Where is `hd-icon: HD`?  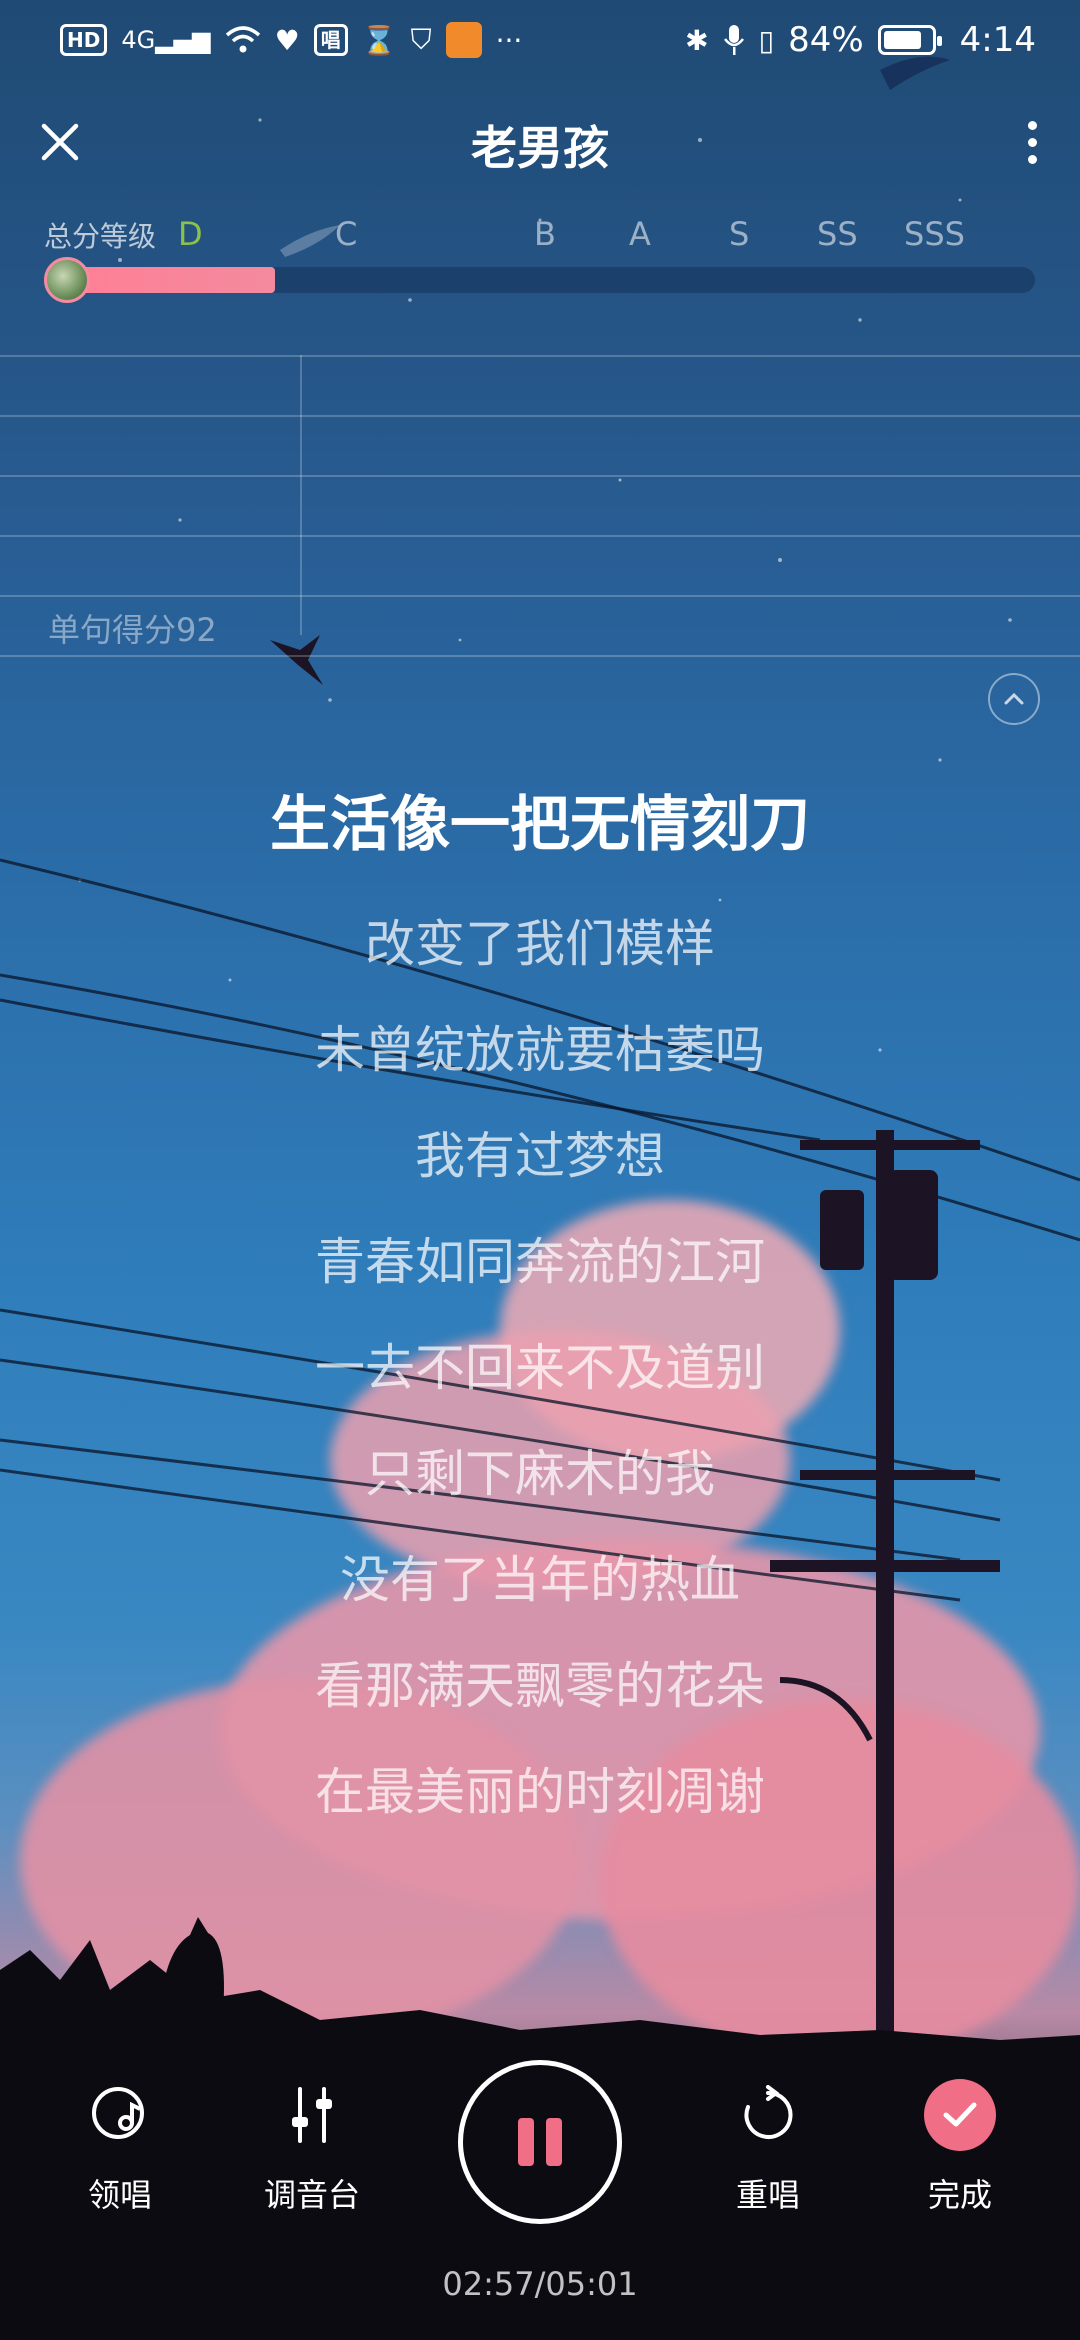
hd-icon: HD is located at coordinates (84, 40).